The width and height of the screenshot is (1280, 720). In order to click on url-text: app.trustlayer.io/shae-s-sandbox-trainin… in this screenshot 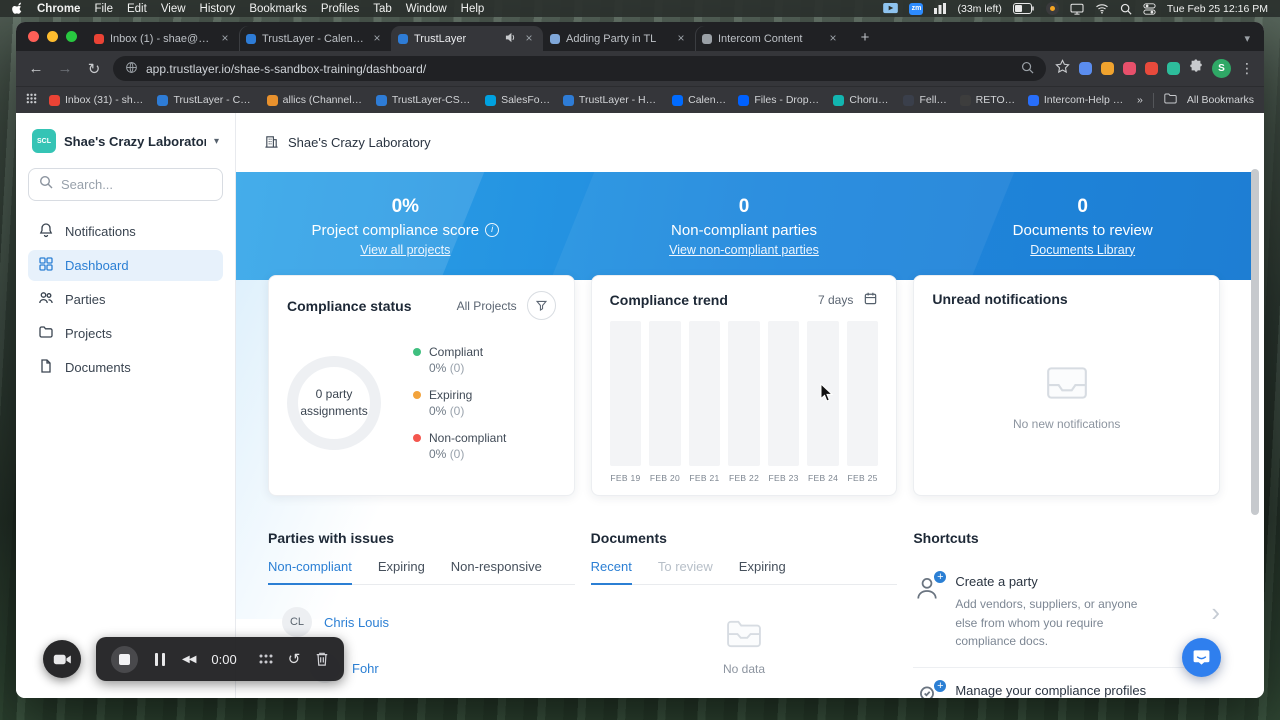, I will do `click(579, 69)`.